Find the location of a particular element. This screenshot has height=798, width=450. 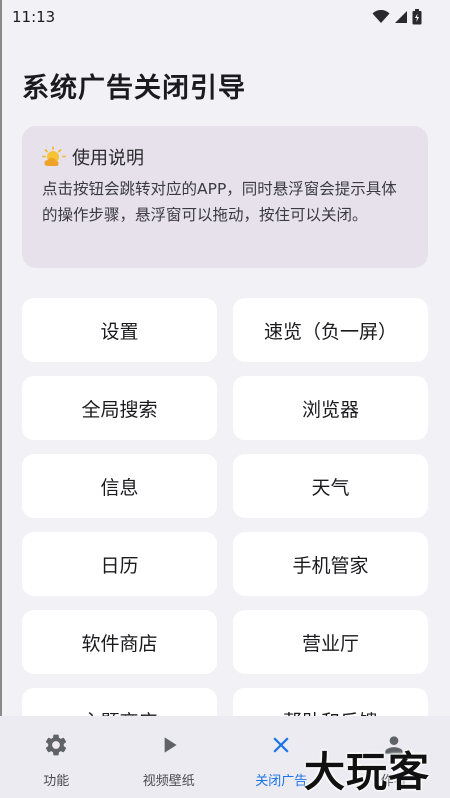

frame-edge is located at coordinates (1, 399).